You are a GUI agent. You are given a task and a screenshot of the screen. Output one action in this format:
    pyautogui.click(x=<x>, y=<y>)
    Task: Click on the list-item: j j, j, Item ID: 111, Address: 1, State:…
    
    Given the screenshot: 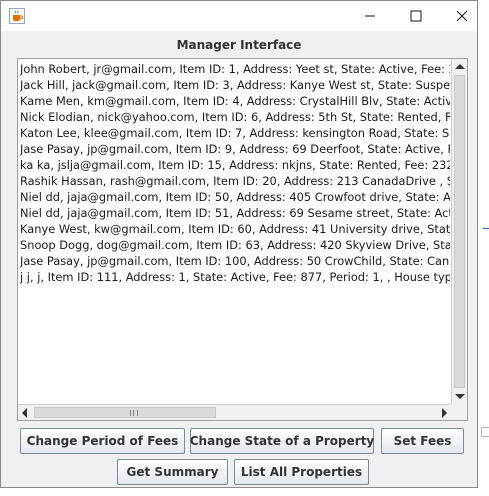 What is the action you would take?
    pyautogui.click(x=235, y=277)
    